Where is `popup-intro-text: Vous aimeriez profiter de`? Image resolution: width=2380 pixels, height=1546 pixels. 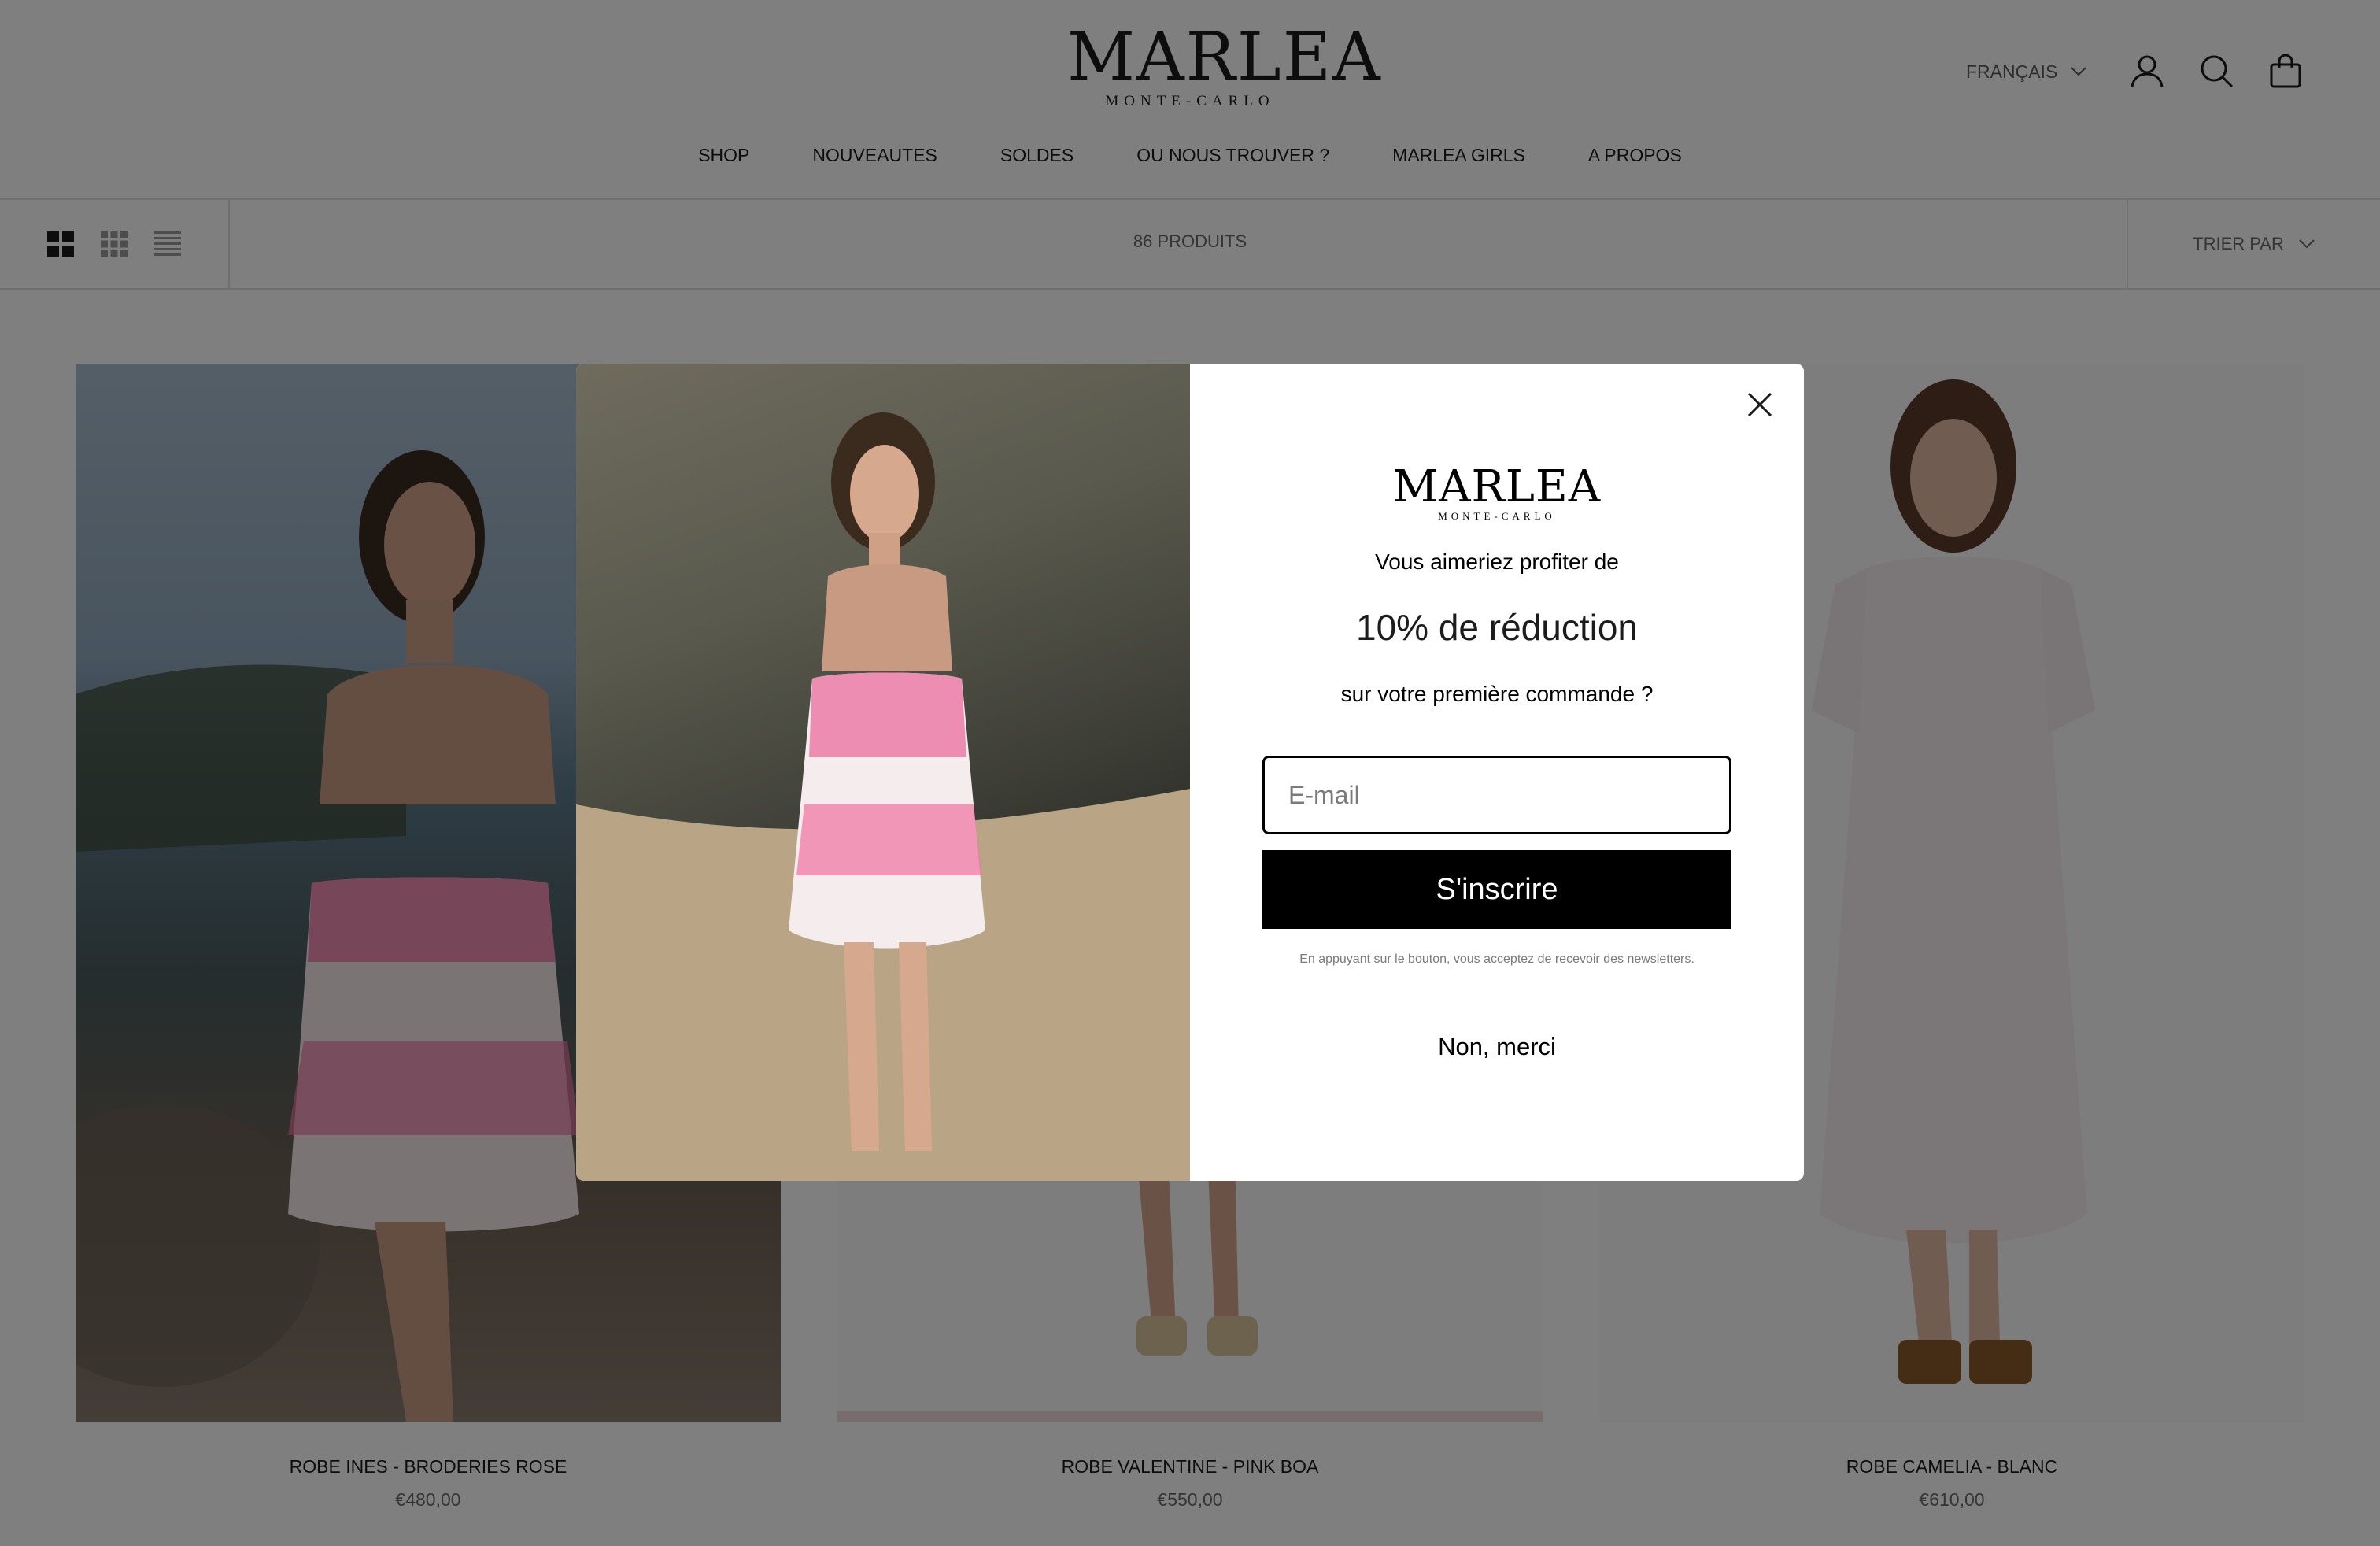 popup-intro-text: Vous aimeriez profiter de is located at coordinates (1497, 561).